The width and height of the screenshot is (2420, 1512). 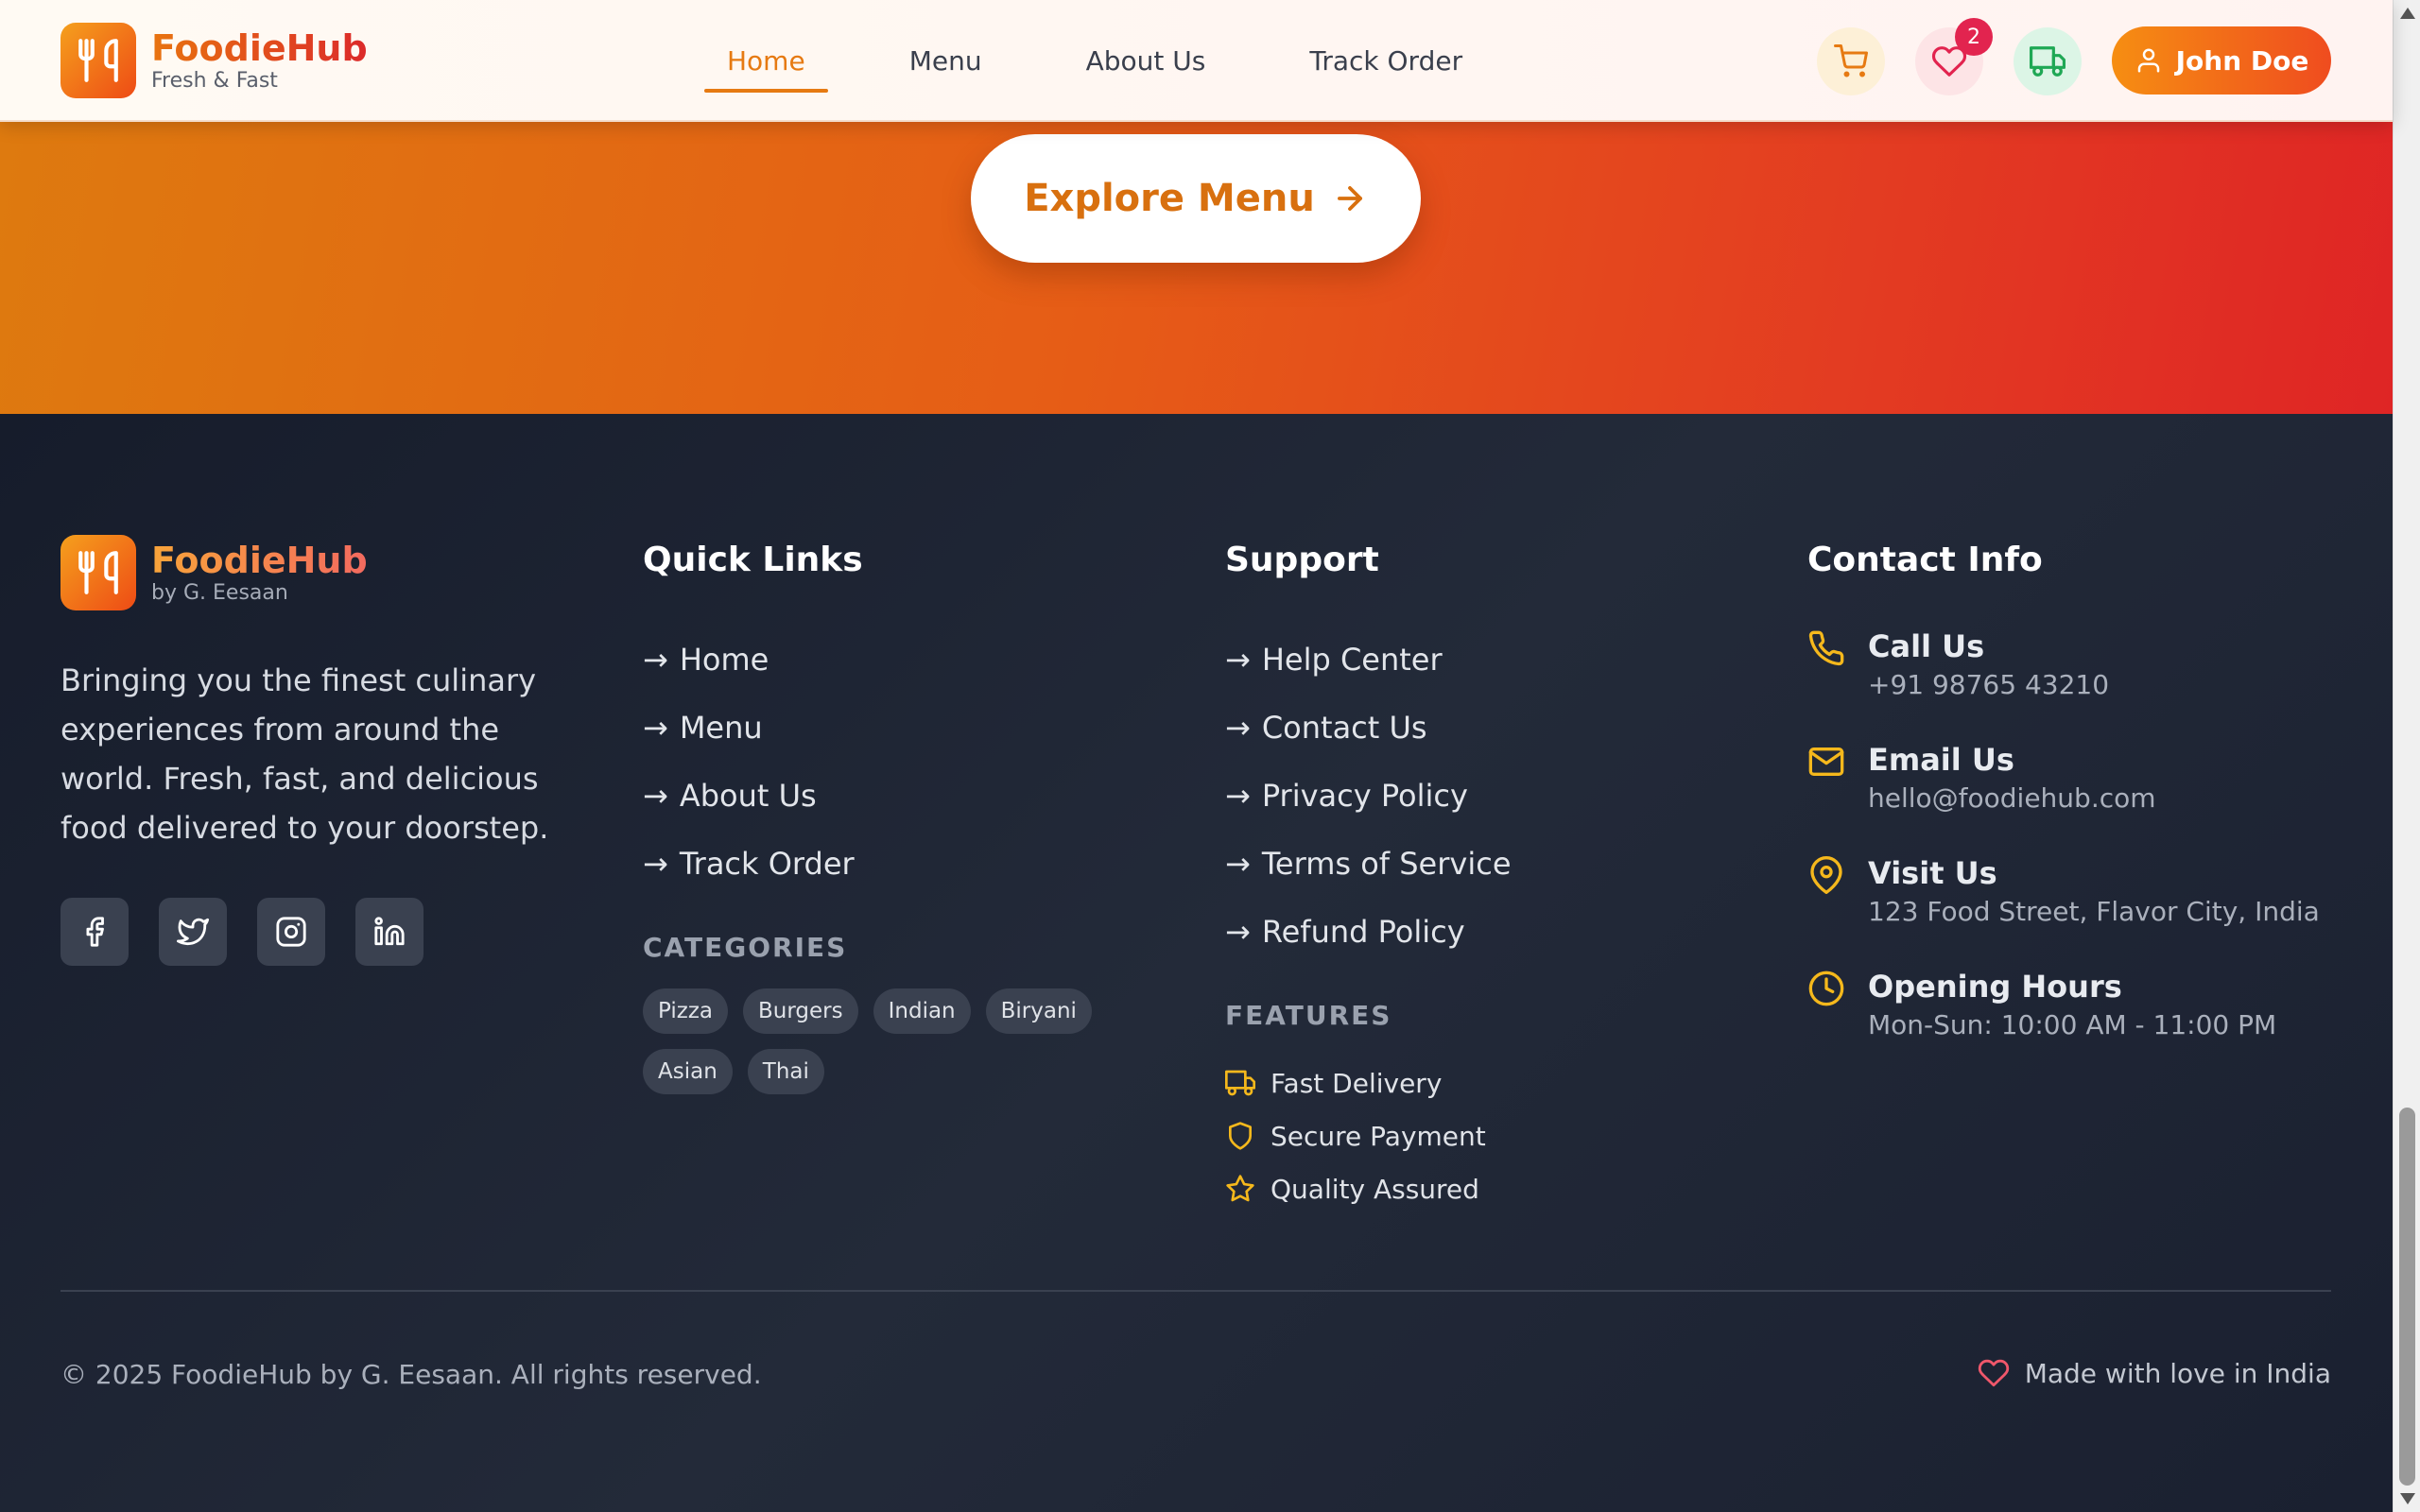 What do you see at coordinates (2407, 1297) in the screenshot?
I see `scrollbar-thumb` at bounding box center [2407, 1297].